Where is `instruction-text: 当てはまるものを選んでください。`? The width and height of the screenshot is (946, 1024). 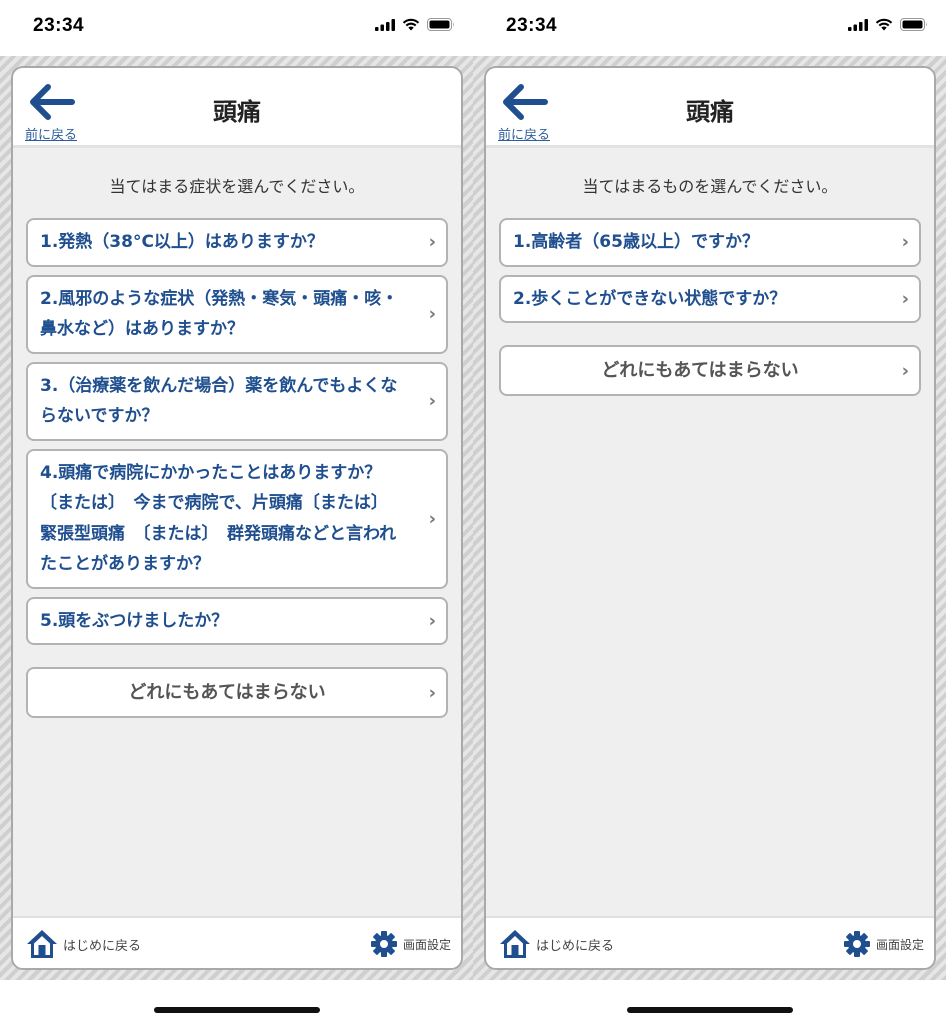
instruction-text: 当てはまるものを選んでください。 is located at coordinates (710, 186).